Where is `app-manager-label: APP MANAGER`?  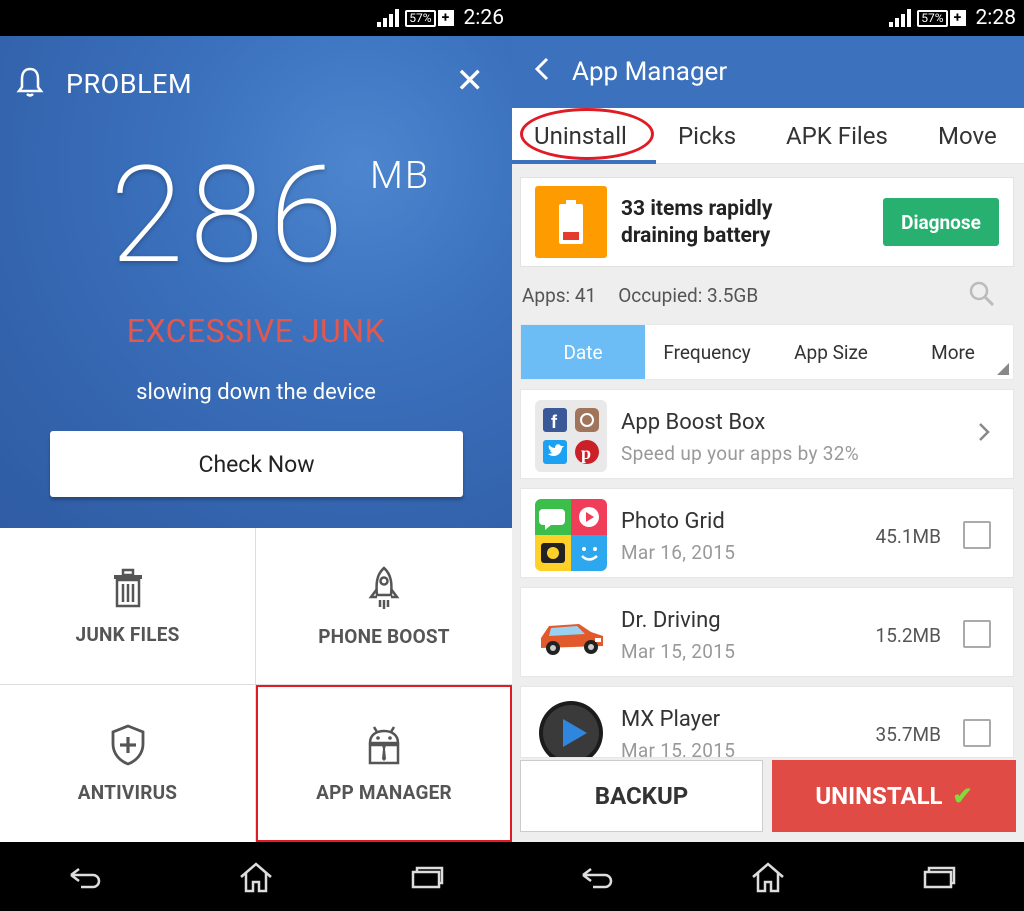
app-manager-label: APP MANAGER is located at coordinates (384, 792).